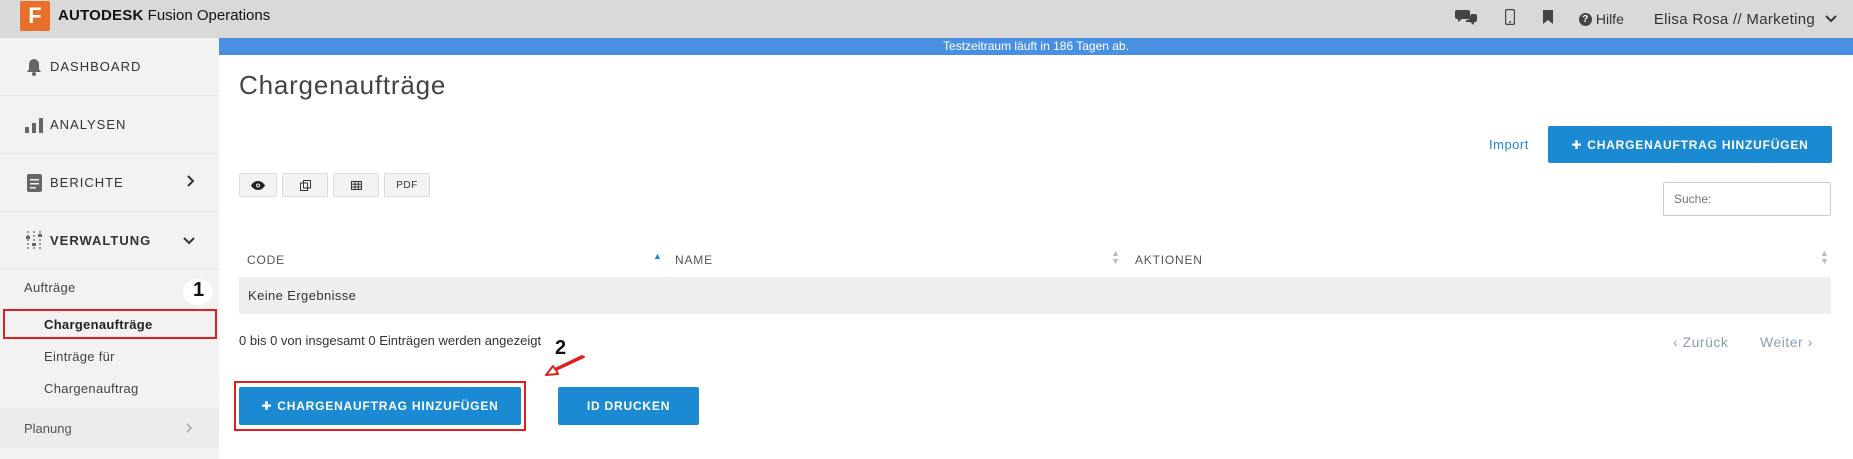  What do you see at coordinates (266, 260) in the screenshot?
I see `column-header-code: CODE` at bounding box center [266, 260].